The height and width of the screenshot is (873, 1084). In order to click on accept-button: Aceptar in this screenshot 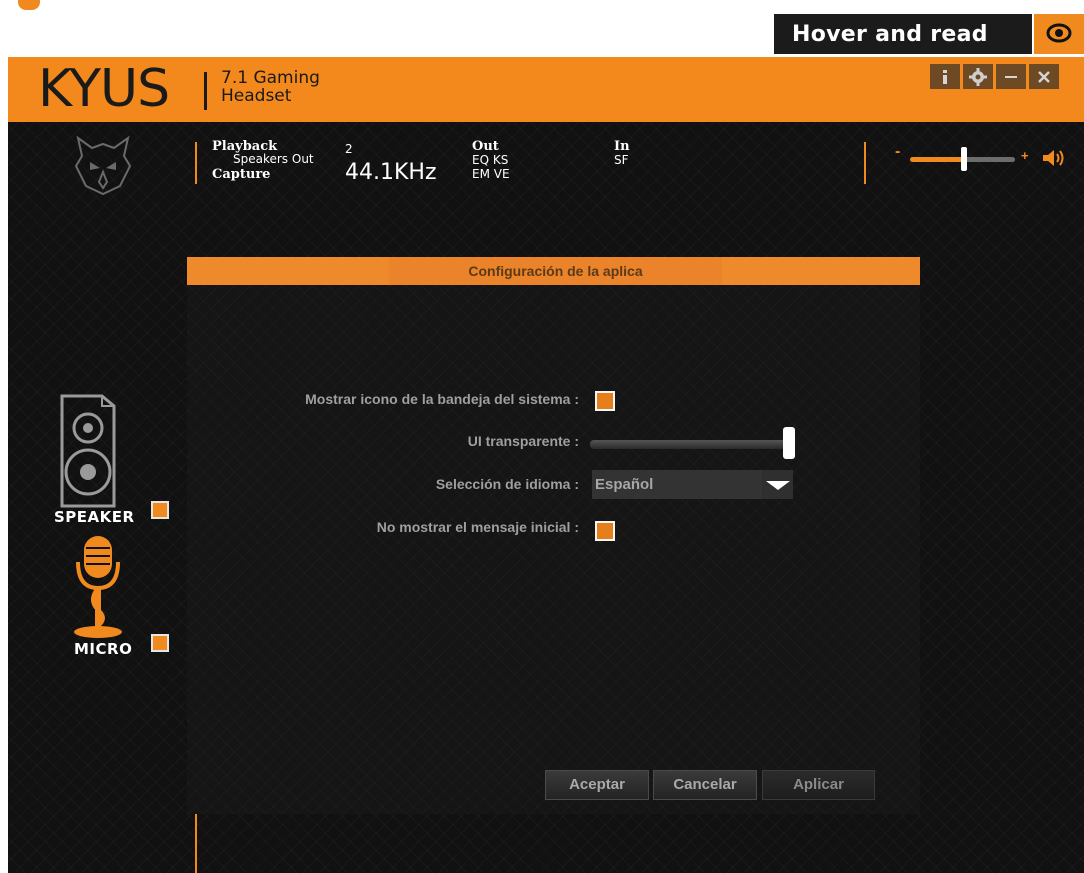, I will do `click(597, 785)`.